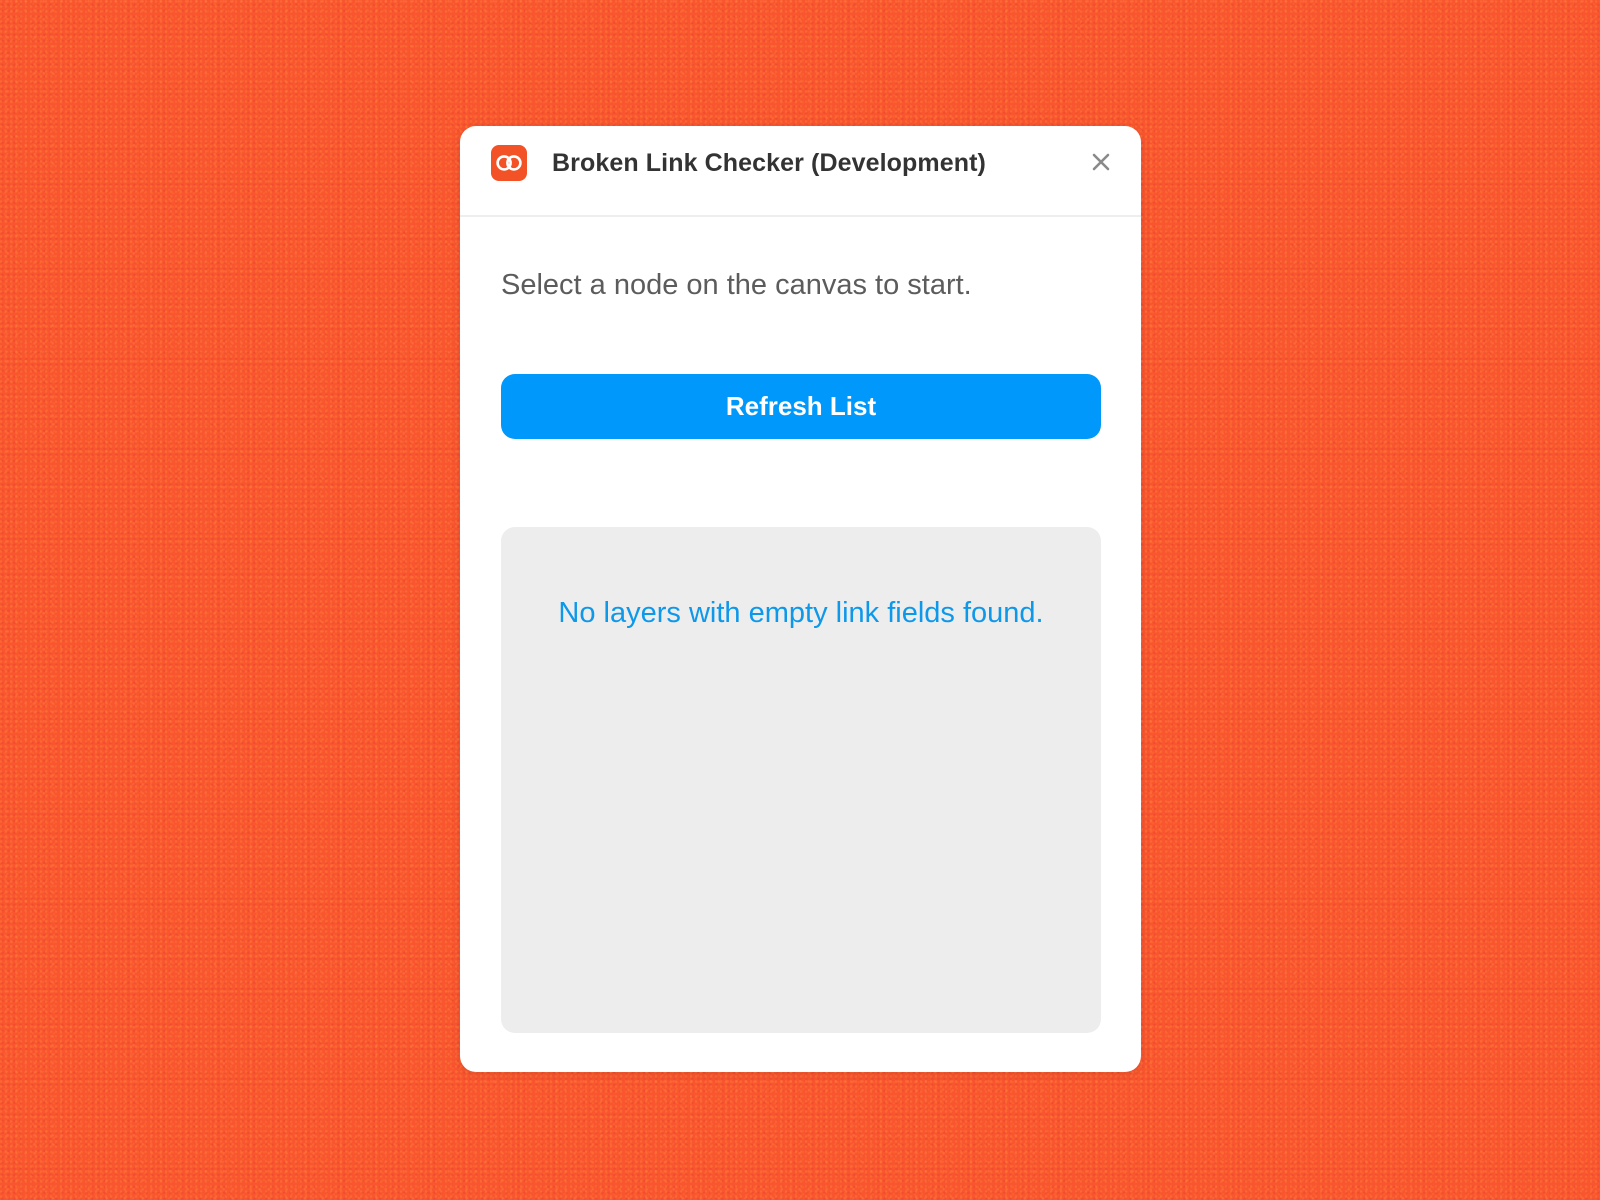 This screenshot has width=1600, height=1200. Describe the element at coordinates (736, 285) in the screenshot. I see `instruction-text: Select a node on the canvas to start.` at that location.